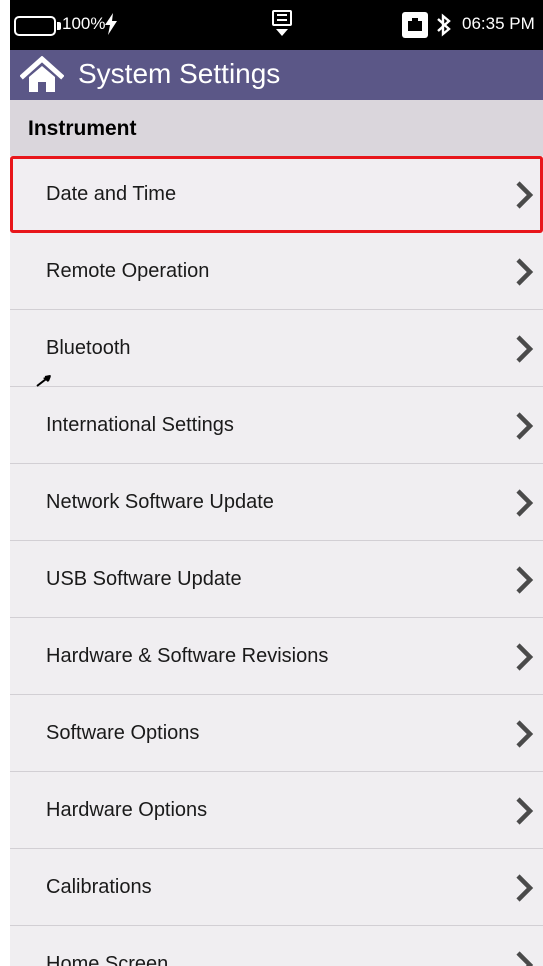 This screenshot has width=543, height=966. I want to click on item-label: Hardware & Software Revisions, so click(187, 656).